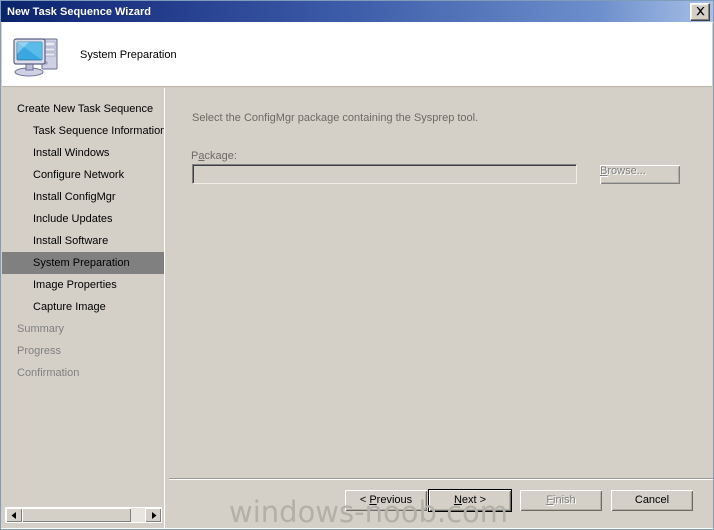 This screenshot has height=530, width=714. I want to click on sidebar-item-install-software: Install Software, so click(83, 241).